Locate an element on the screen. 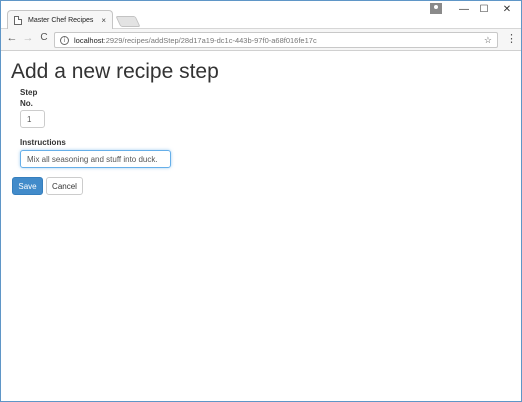 The width and height of the screenshot is (522, 402). star-icon: ☆ is located at coordinates (488, 40).